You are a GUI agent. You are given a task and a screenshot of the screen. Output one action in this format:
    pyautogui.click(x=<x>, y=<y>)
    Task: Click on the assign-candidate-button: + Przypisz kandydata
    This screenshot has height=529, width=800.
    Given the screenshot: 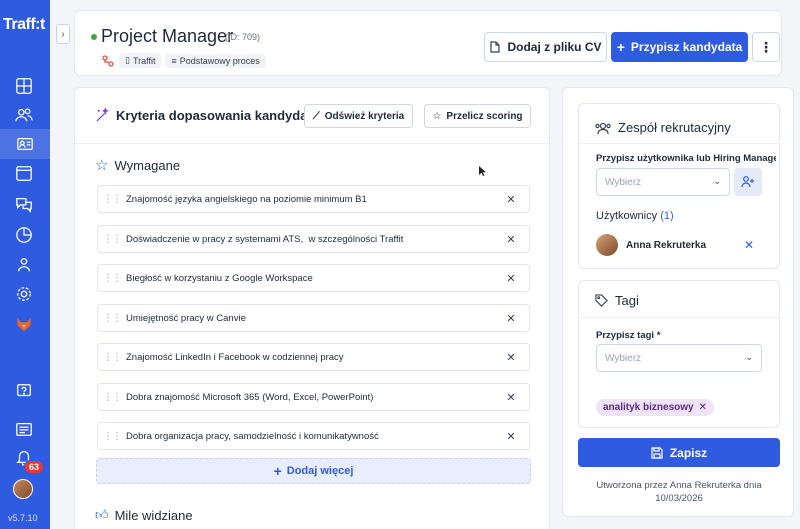 What is the action you would take?
    pyautogui.click(x=679, y=47)
    